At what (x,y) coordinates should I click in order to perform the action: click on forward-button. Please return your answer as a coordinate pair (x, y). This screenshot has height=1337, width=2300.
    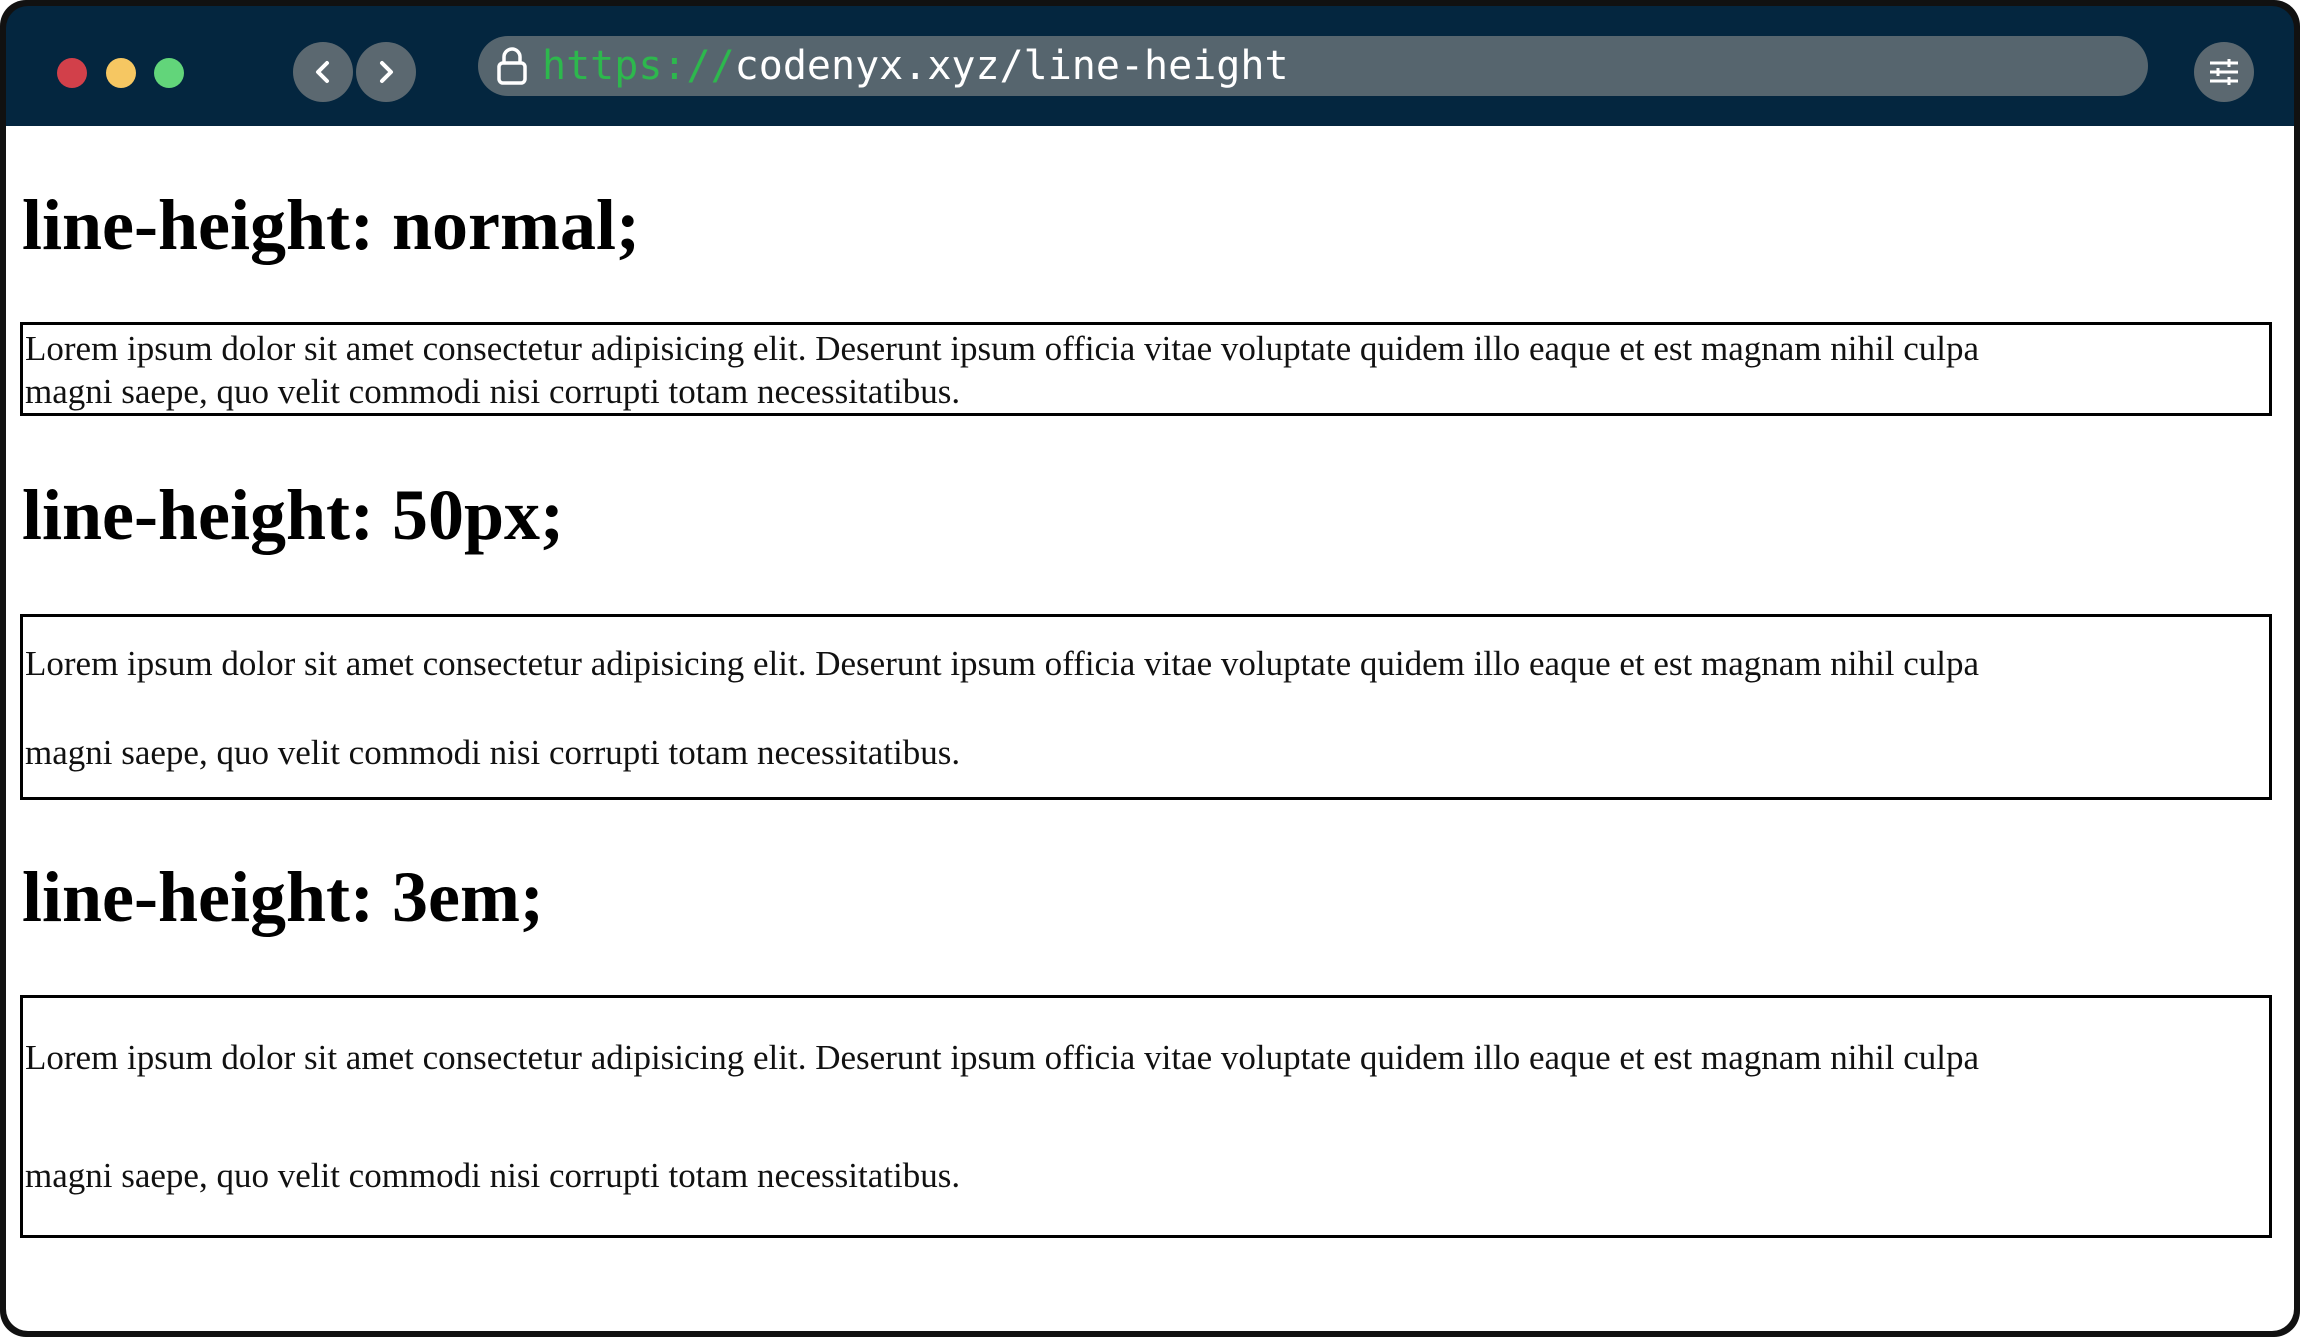
    Looking at the image, I should click on (386, 72).